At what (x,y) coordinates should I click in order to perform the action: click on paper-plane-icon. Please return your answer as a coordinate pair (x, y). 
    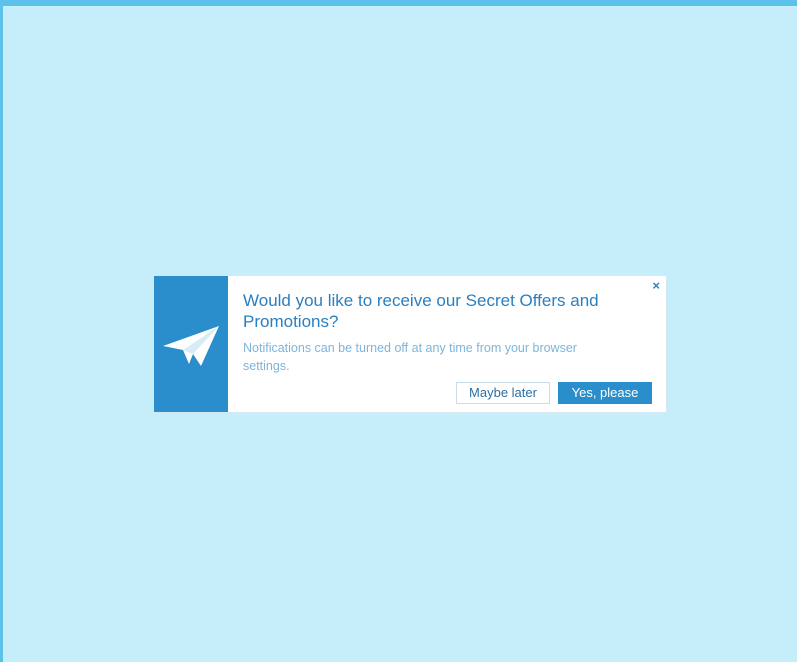
    Looking at the image, I should click on (191, 346).